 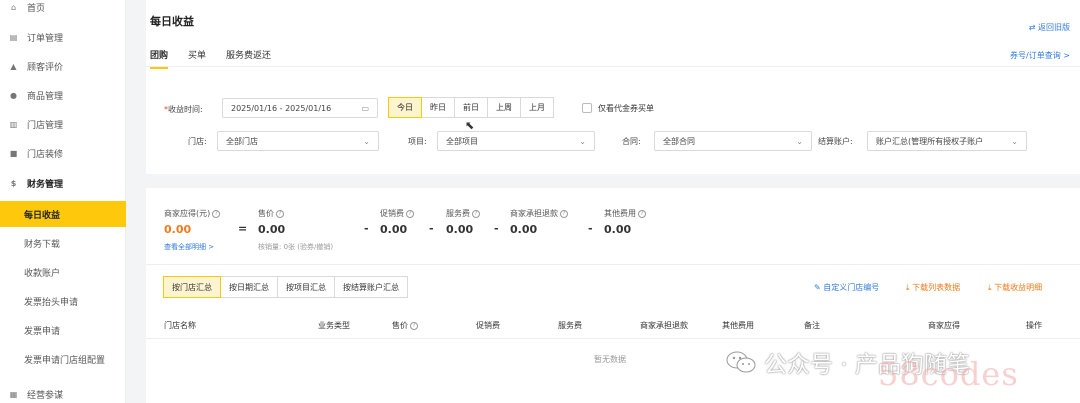 I want to click on tab-divider, so click(x=613, y=66).